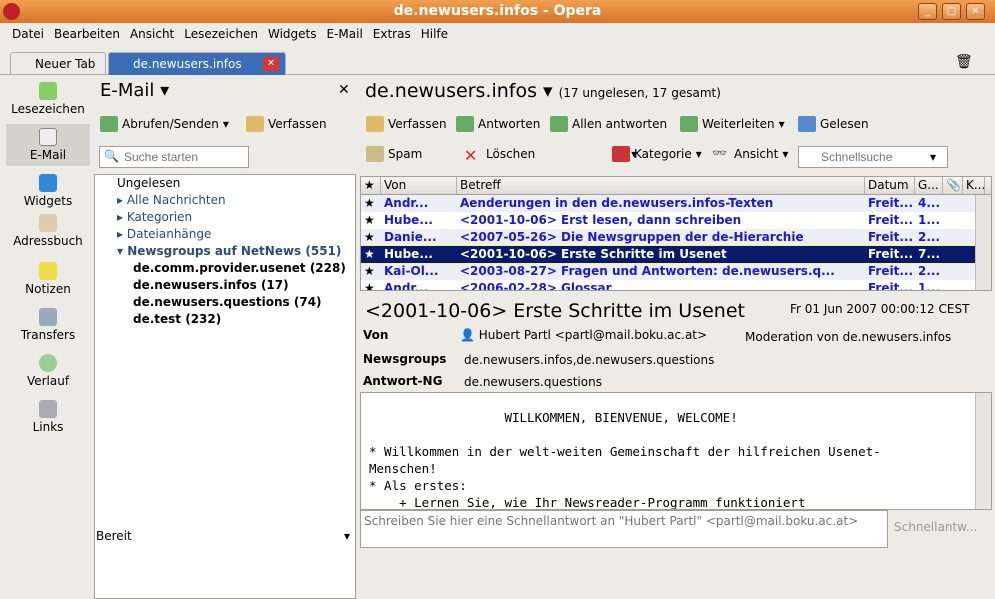 This screenshot has width=995, height=599. I want to click on forward-button: Weiterleiten ▾, so click(732, 124).